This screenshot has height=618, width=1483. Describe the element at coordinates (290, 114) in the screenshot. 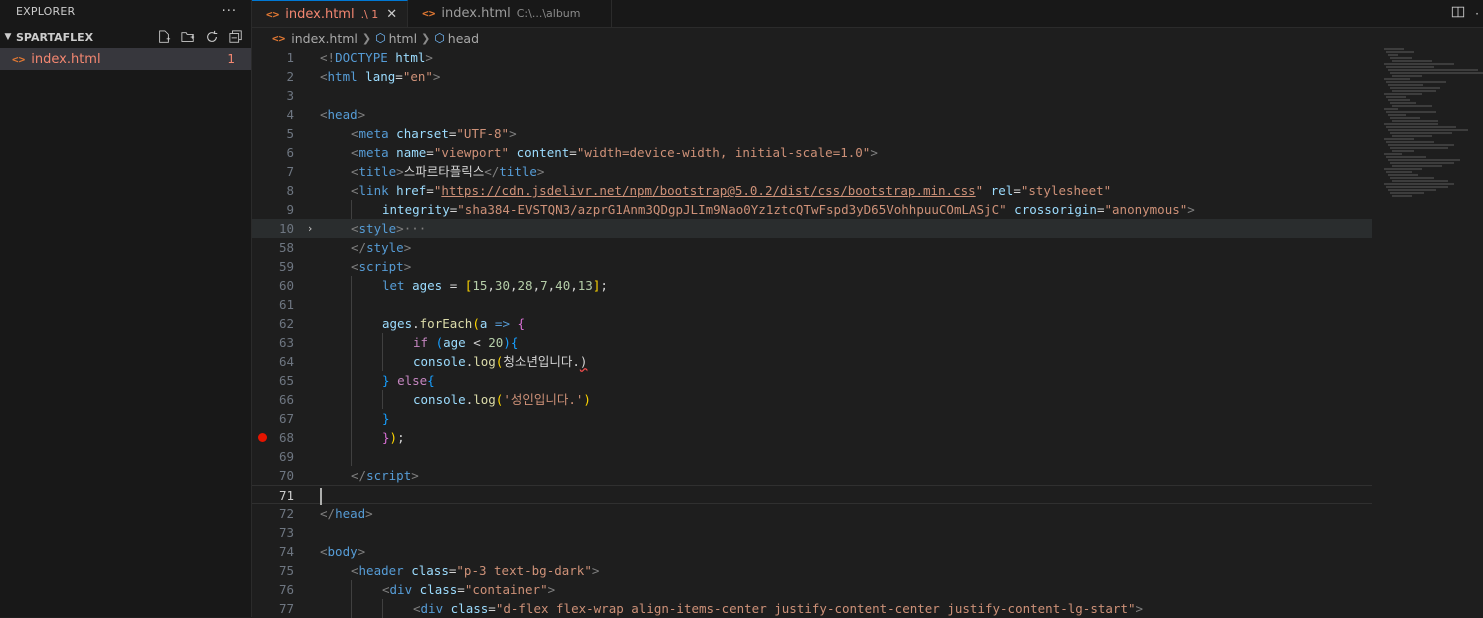

I see `line-number: 4` at that location.